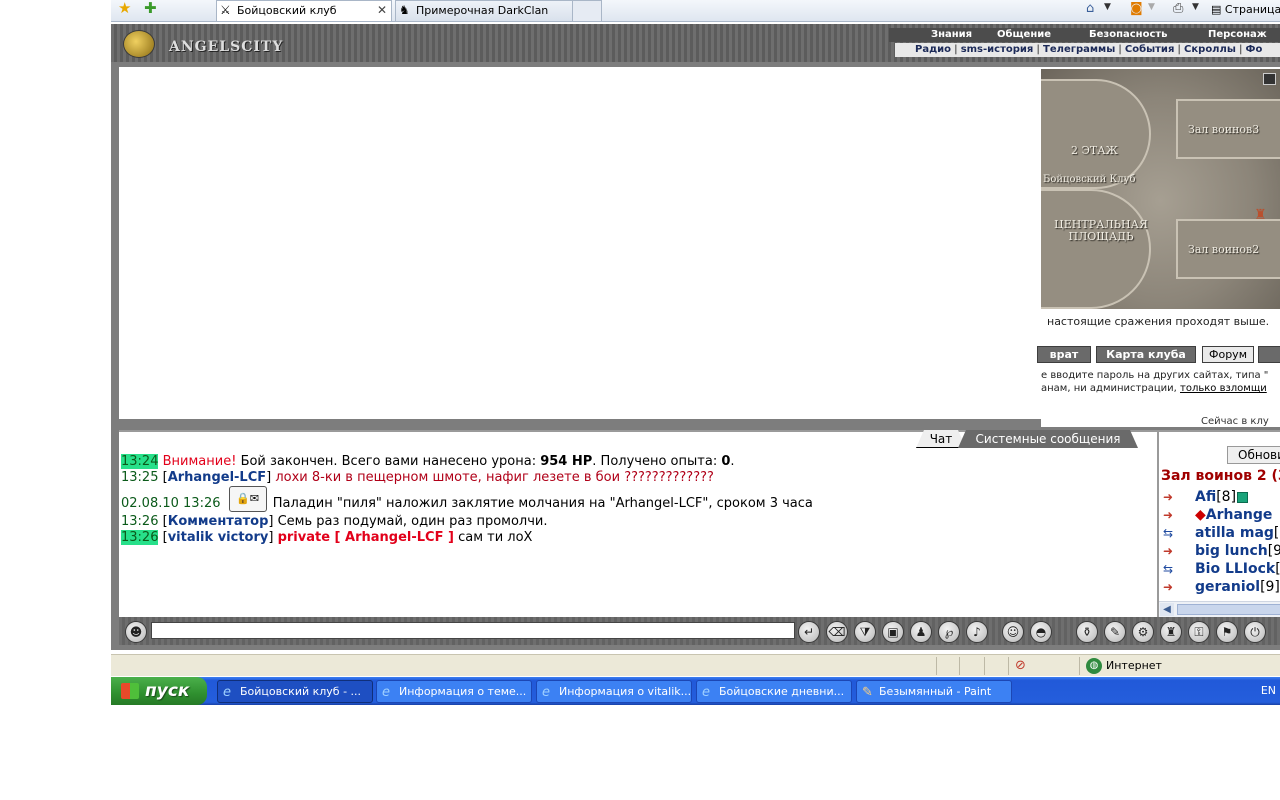  I want to click on logo: ANGELSCITY, so click(208, 44).